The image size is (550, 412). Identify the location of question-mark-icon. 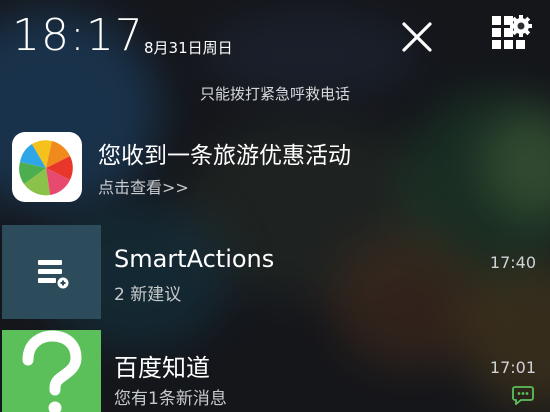
(51, 371).